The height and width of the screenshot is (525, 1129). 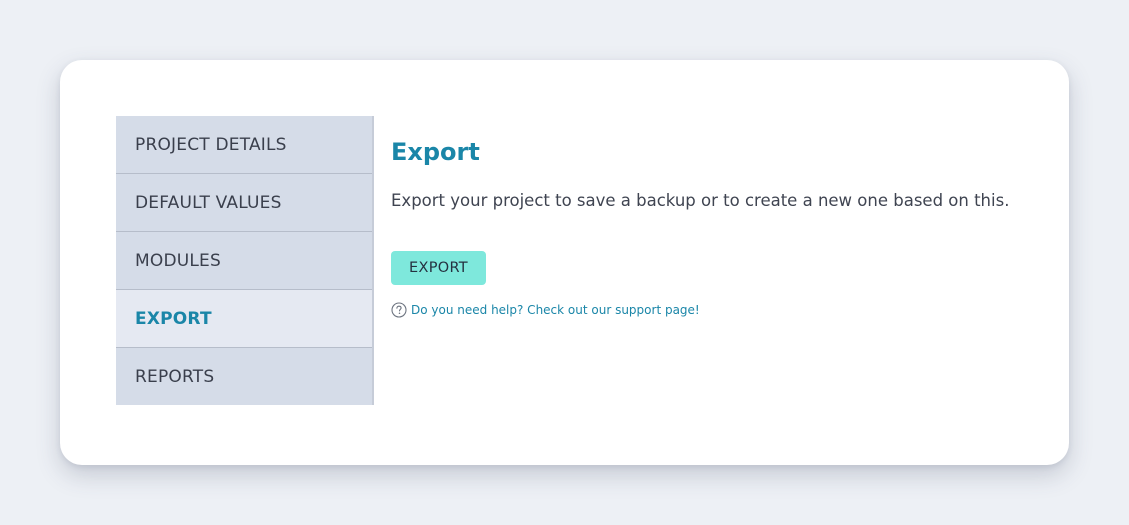 What do you see at coordinates (211, 145) in the screenshot?
I see `sidebar-item-label: PROJECT DETAILS` at bounding box center [211, 145].